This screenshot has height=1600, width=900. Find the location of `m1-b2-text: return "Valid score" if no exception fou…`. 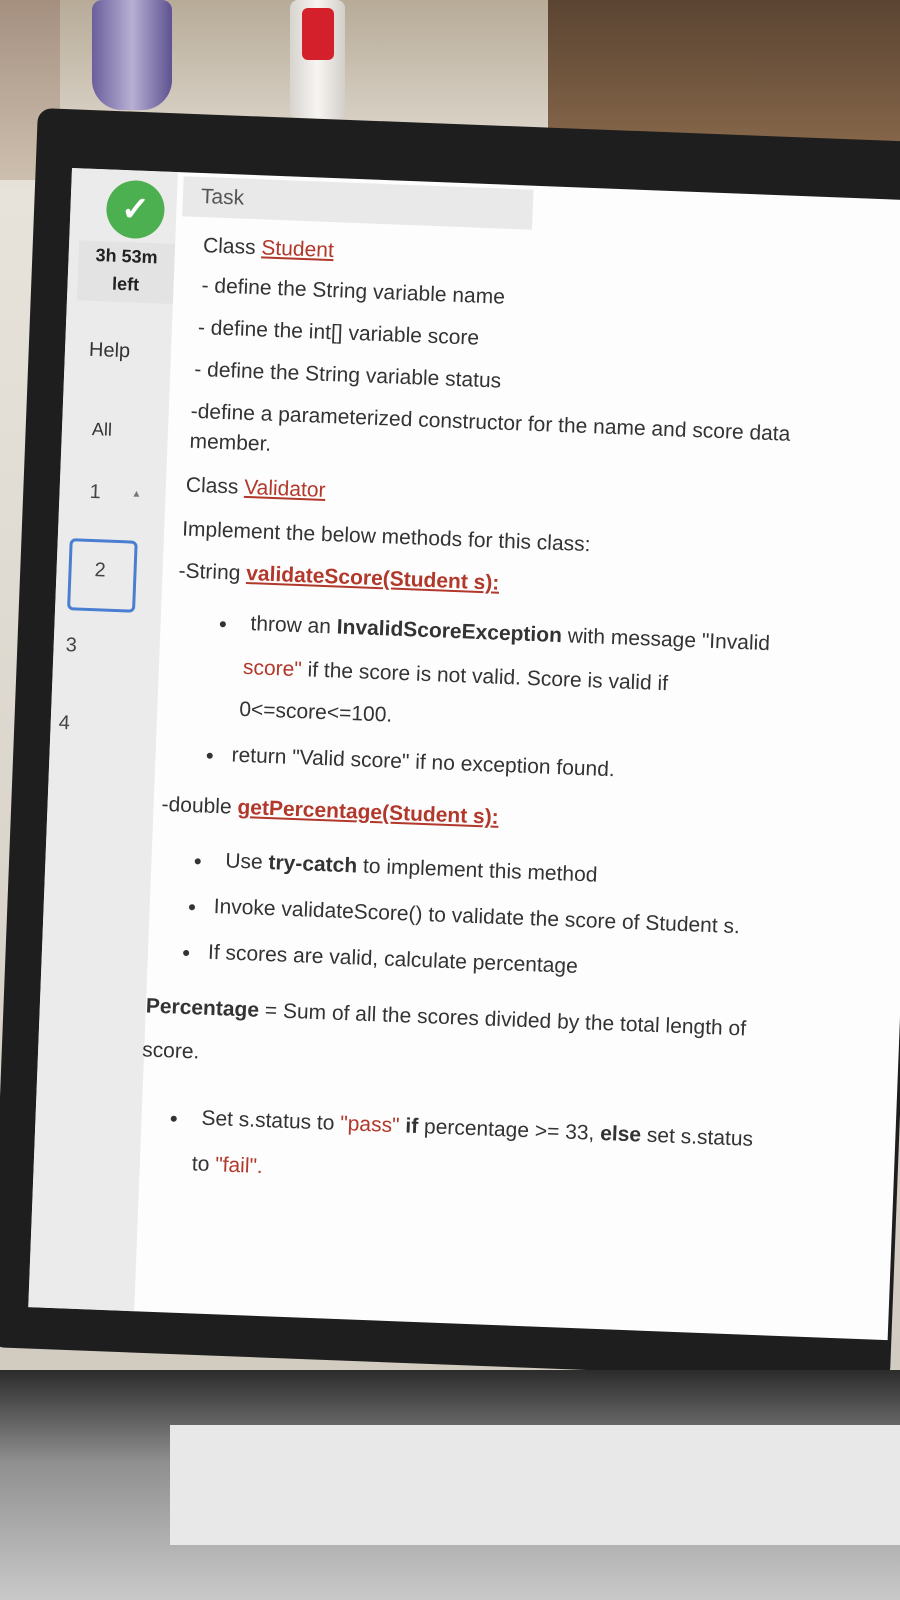

m1-b2-text: return "Valid score" if no exception fou… is located at coordinates (423, 762).